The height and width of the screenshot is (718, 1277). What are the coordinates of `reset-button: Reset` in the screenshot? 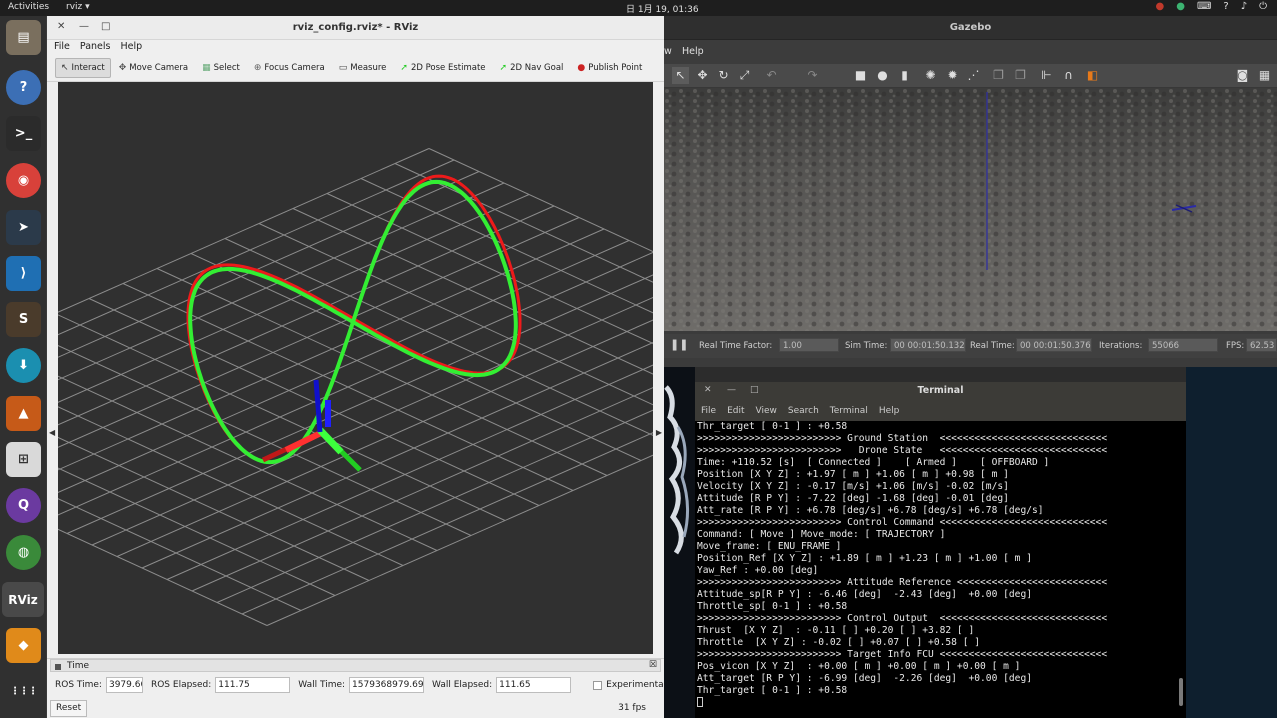 It's located at (69, 708).